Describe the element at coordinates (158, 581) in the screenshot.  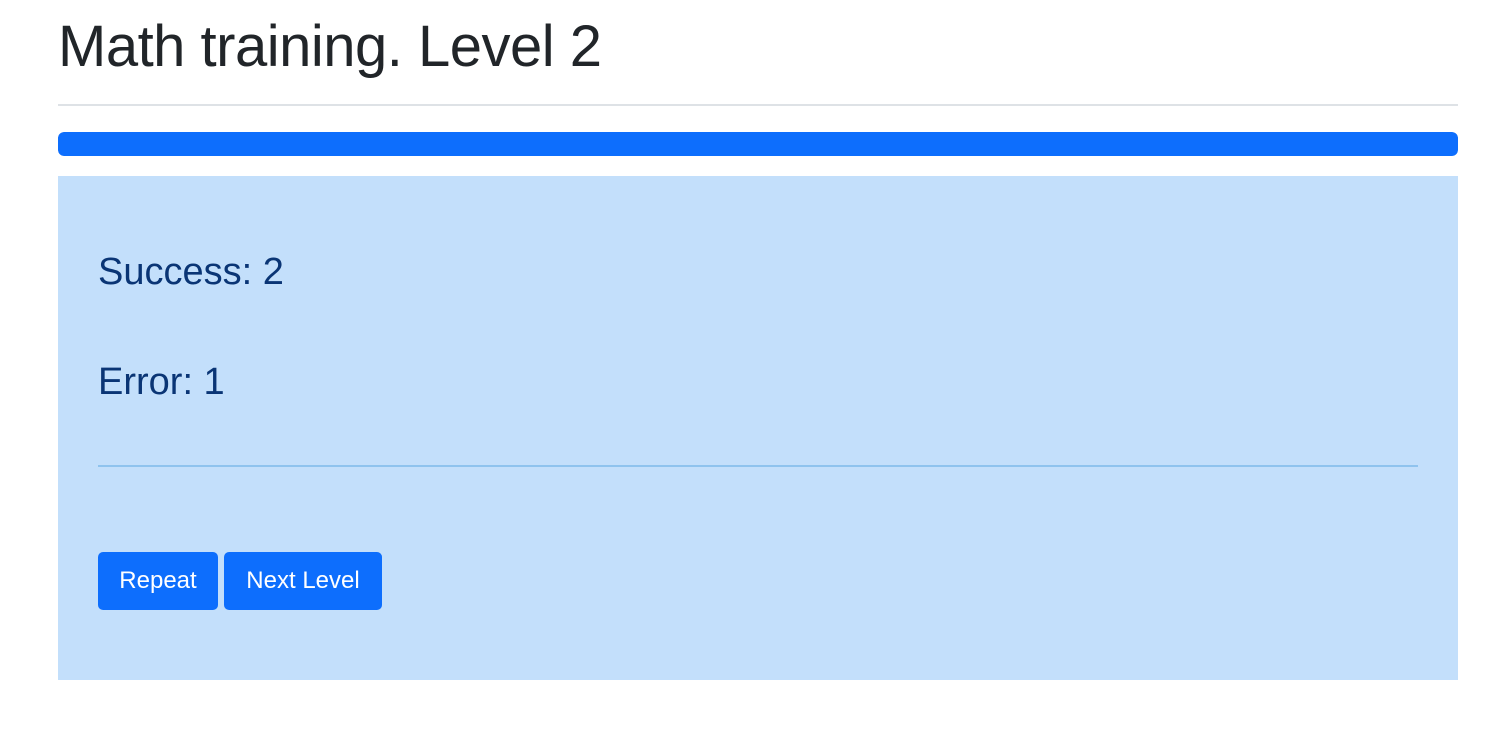
I see `repeat-button: Repeat` at that location.